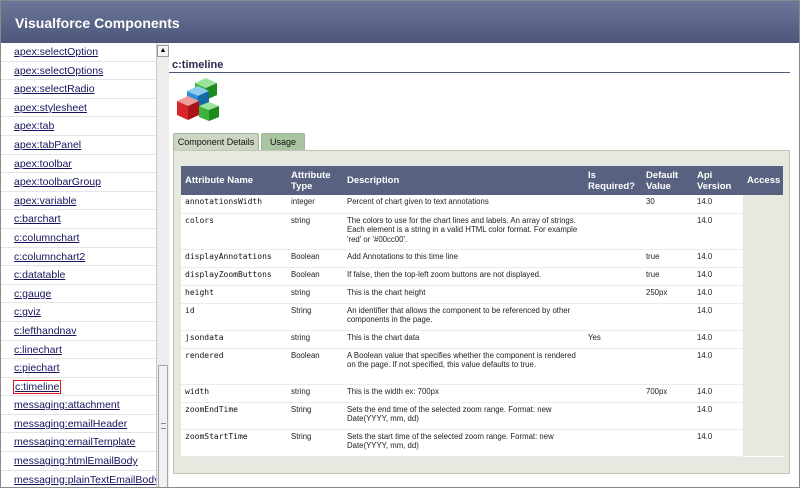 Image resolution: width=800 pixels, height=488 pixels. I want to click on sidebar-item-label: apex:selectOptions, so click(59, 70).